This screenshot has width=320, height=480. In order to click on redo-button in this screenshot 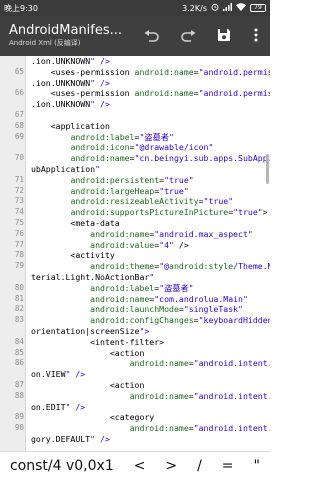, I will do `click(188, 36)`.